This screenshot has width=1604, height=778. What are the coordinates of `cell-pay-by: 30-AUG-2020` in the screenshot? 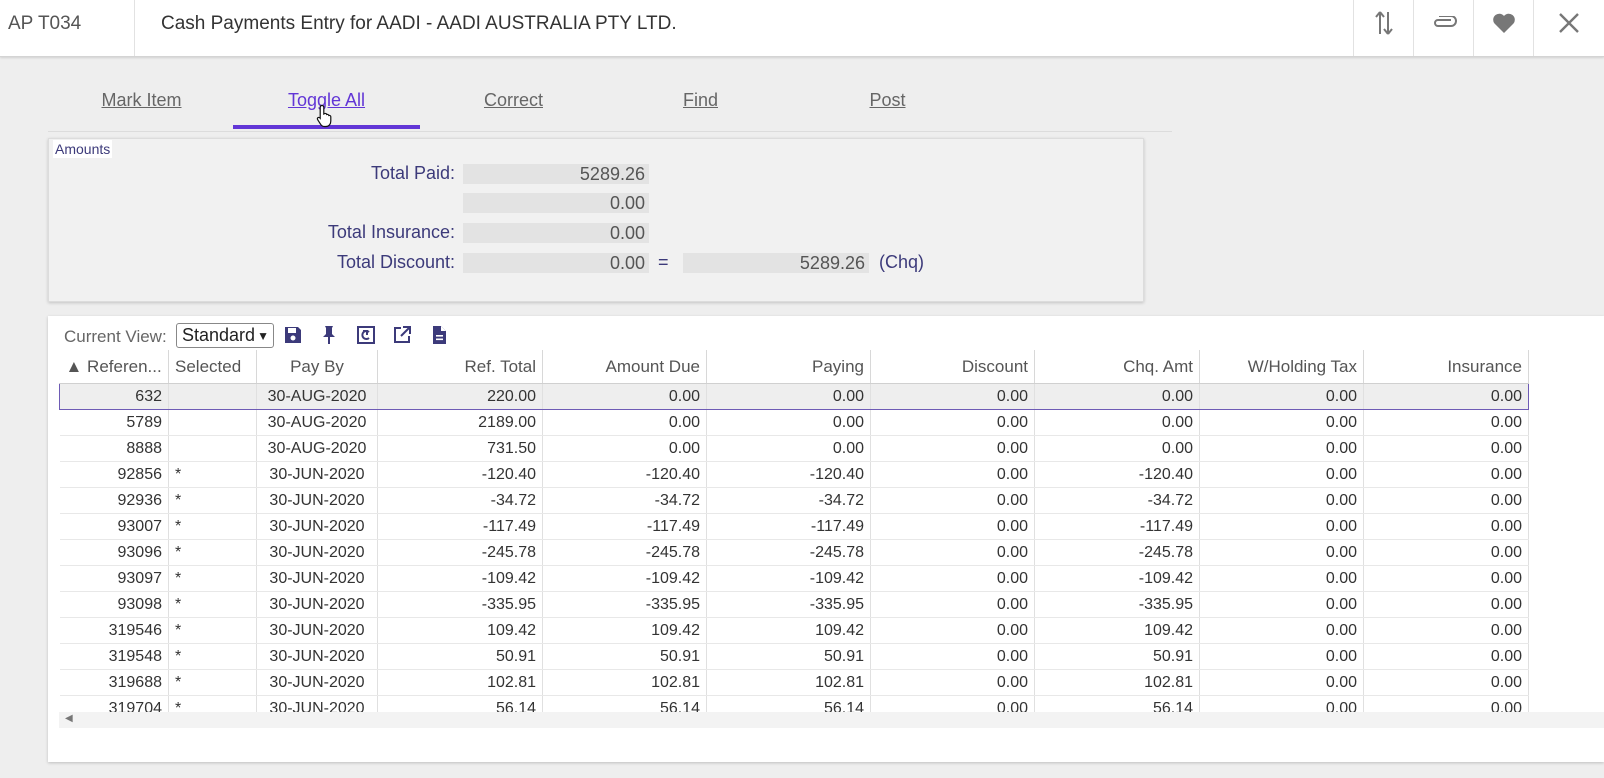 It's located at (317, 448).